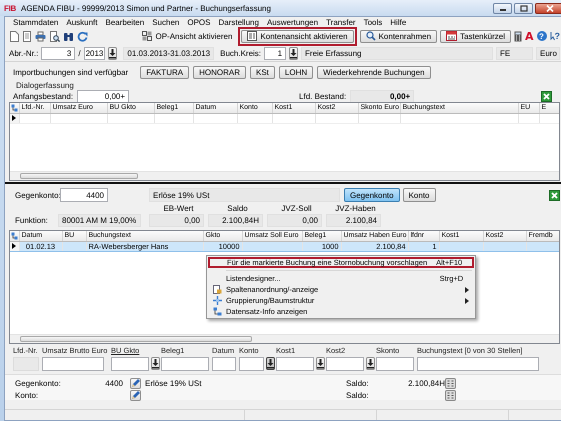  I want to click on help-button: ?, so click(541, 36).